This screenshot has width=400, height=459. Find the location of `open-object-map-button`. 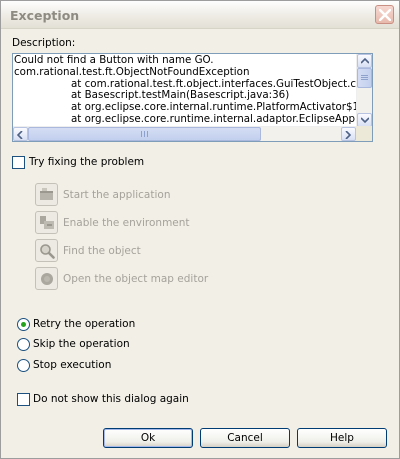

open-object-map-button is located at coordinates (46, 278).